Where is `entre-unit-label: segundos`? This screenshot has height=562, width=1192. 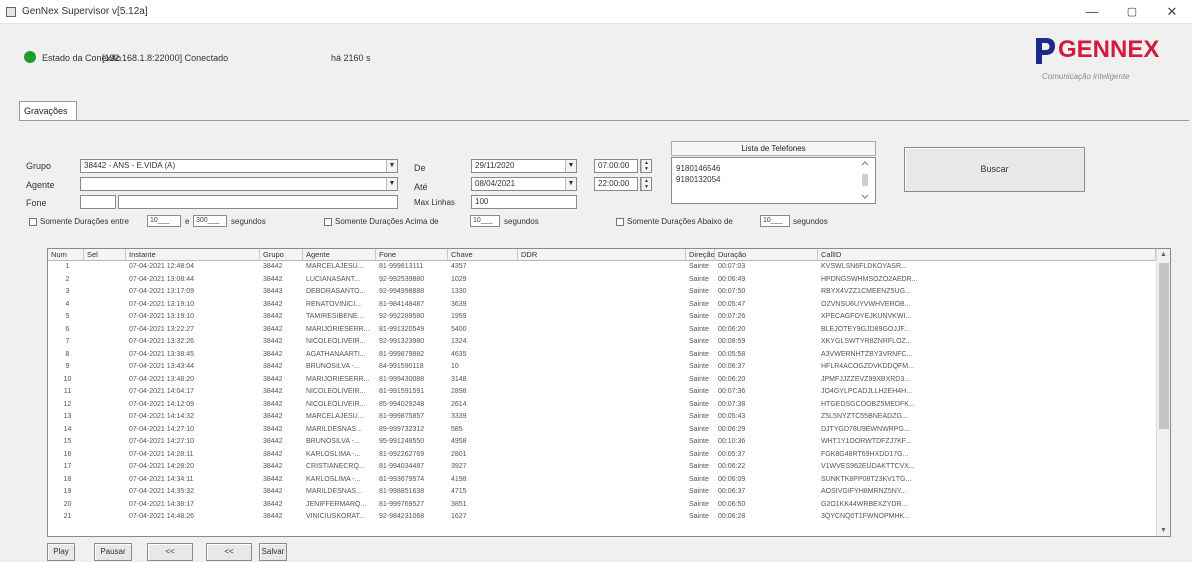
entre-unit-label: segundos is located at coordinates (248, 221).